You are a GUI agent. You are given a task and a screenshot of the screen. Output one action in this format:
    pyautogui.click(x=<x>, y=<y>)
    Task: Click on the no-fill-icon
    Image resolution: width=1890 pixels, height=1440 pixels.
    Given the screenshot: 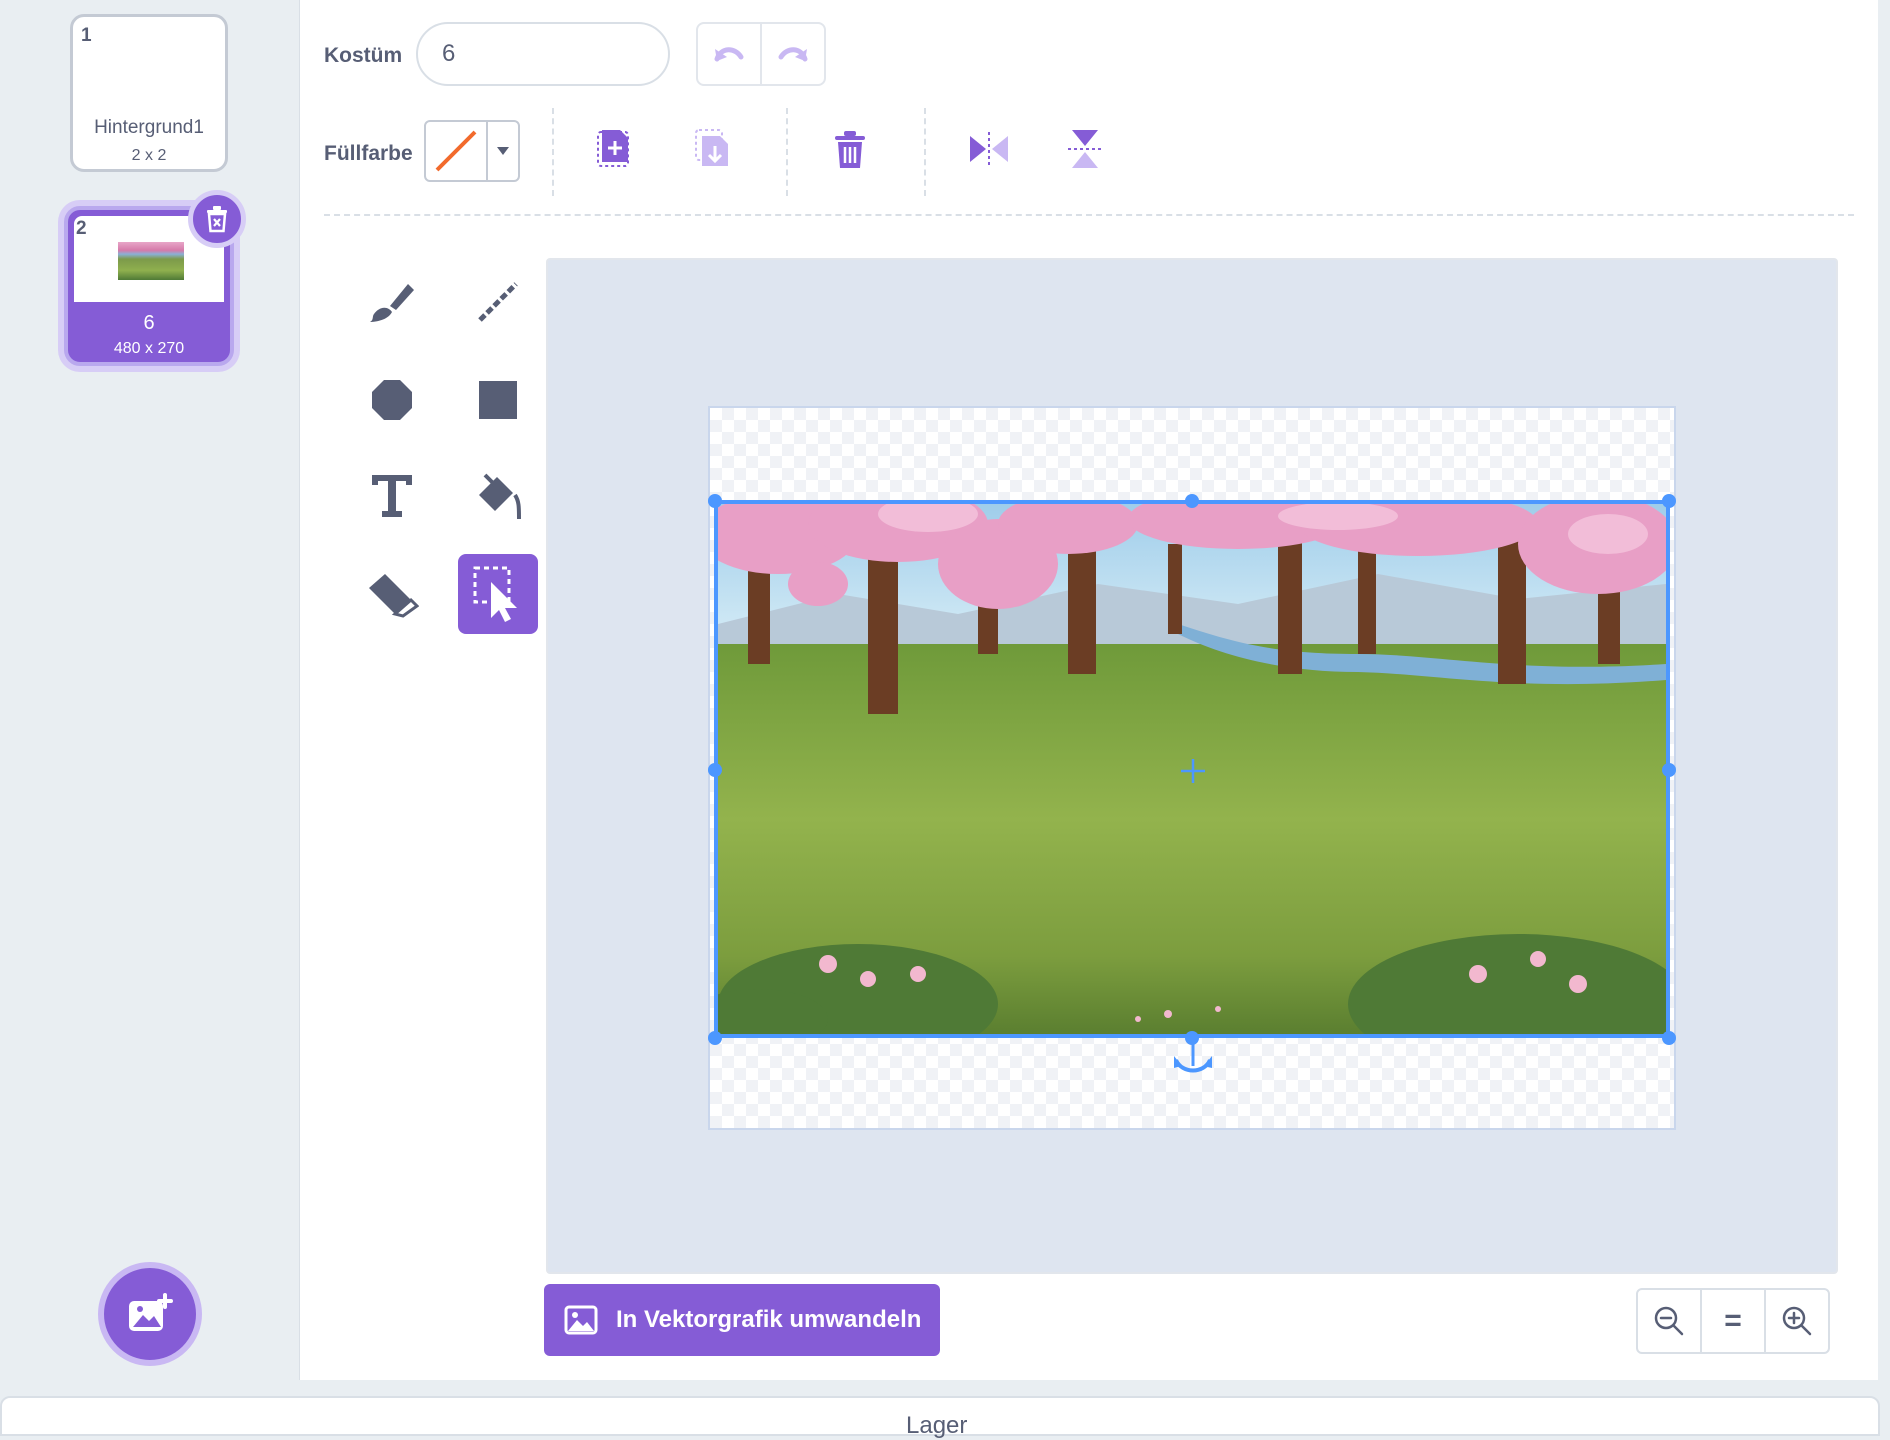 What is the action you would take?
    pyautogui.click(x=456, y=151)
    